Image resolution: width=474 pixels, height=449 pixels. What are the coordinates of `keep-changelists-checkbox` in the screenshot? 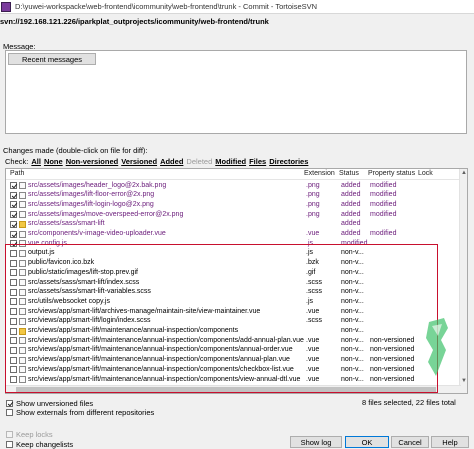 It's located at (9, 444).